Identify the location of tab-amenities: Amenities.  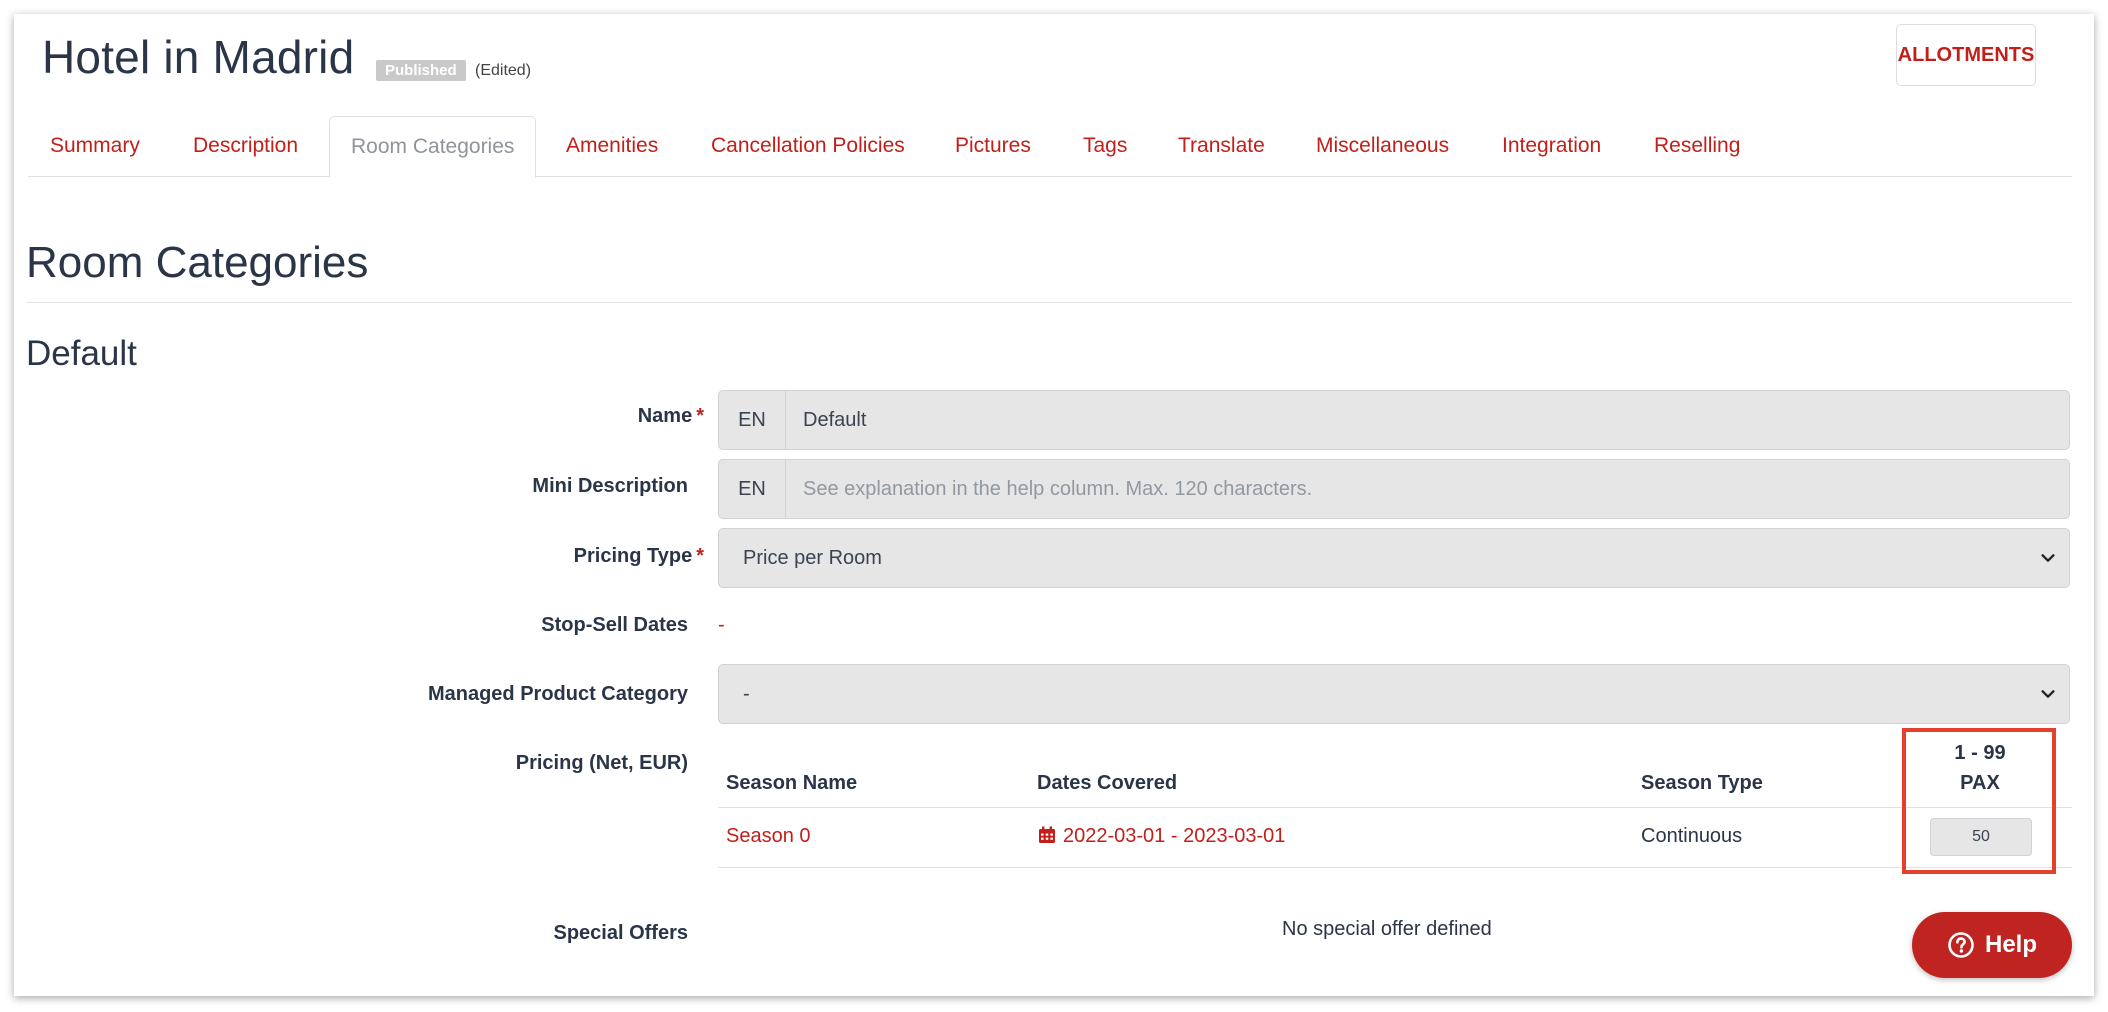
(612, 146).